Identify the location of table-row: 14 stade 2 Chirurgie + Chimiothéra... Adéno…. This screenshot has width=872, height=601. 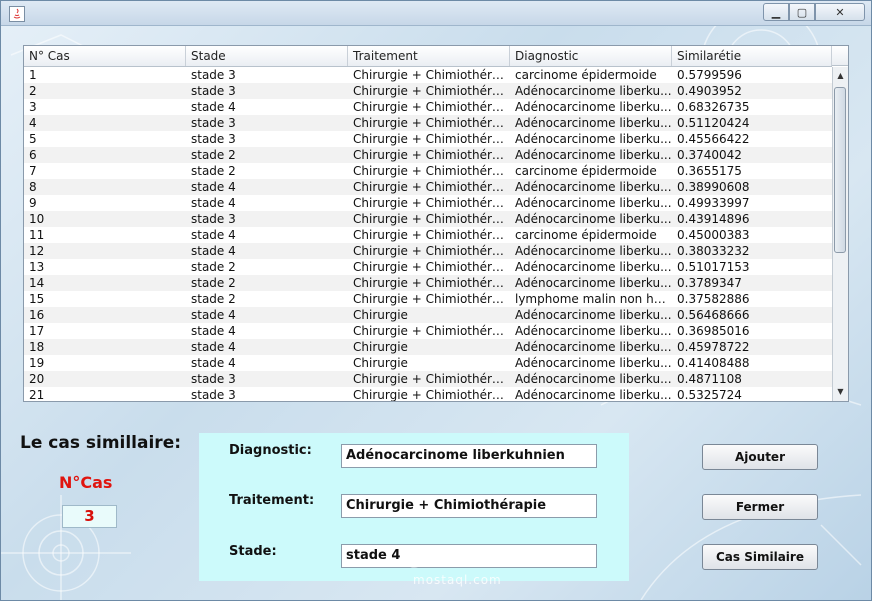
(428, 283).